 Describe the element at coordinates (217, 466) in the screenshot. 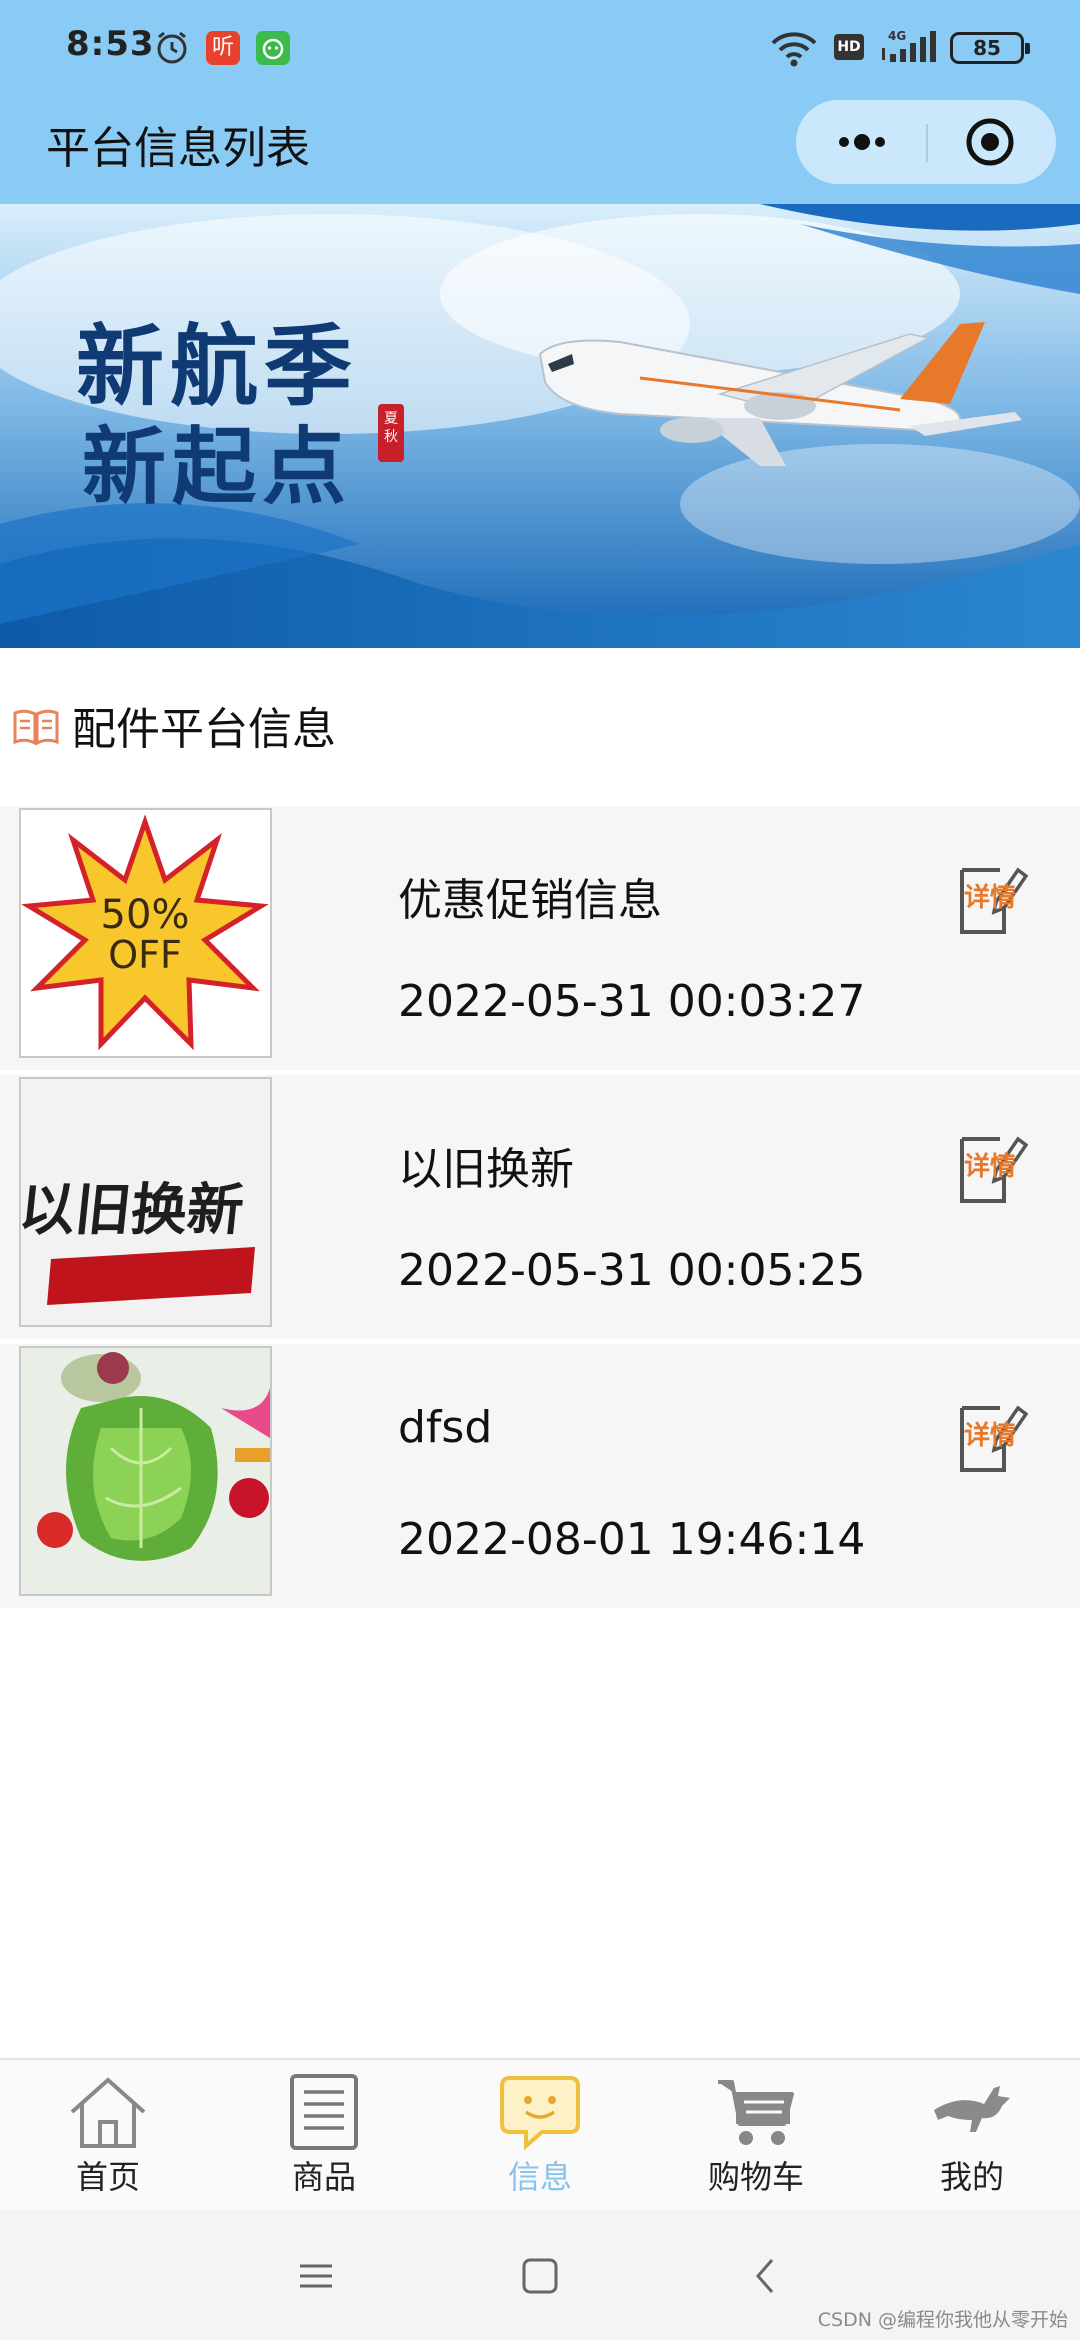

I see `banner-headline-2: 新起点` at that location.